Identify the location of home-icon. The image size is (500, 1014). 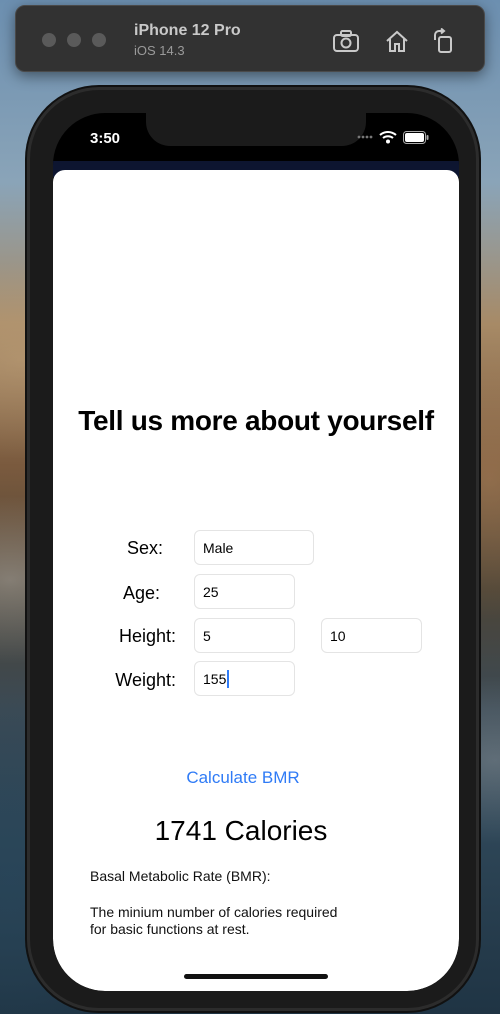
(397, 41).